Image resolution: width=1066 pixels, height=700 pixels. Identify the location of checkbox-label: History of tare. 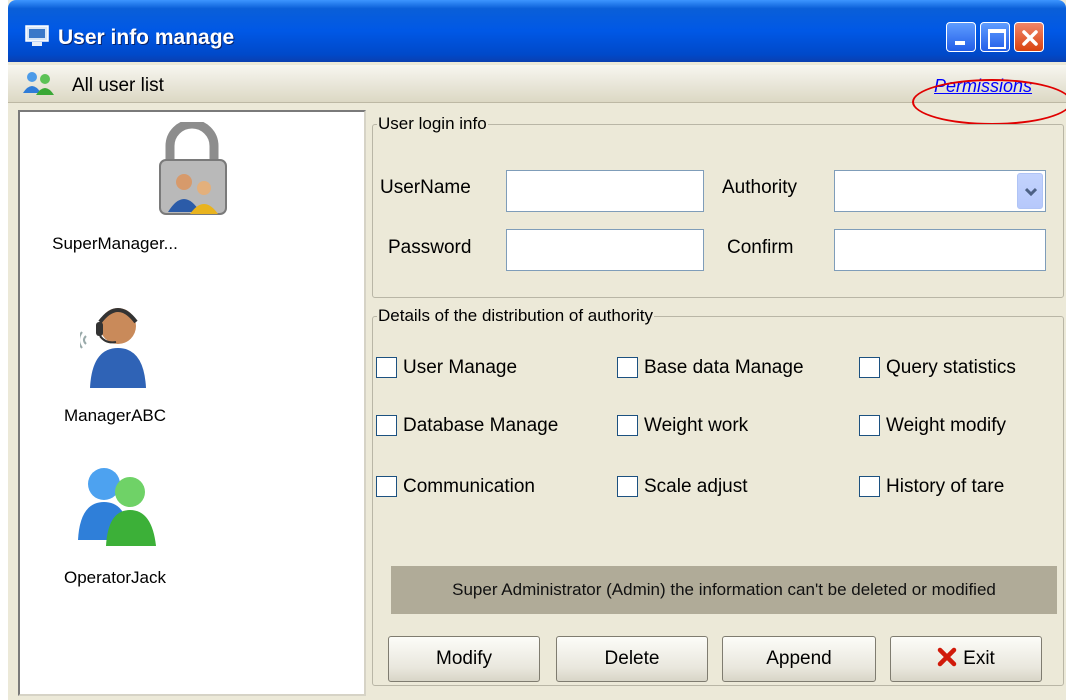
(945, 486).